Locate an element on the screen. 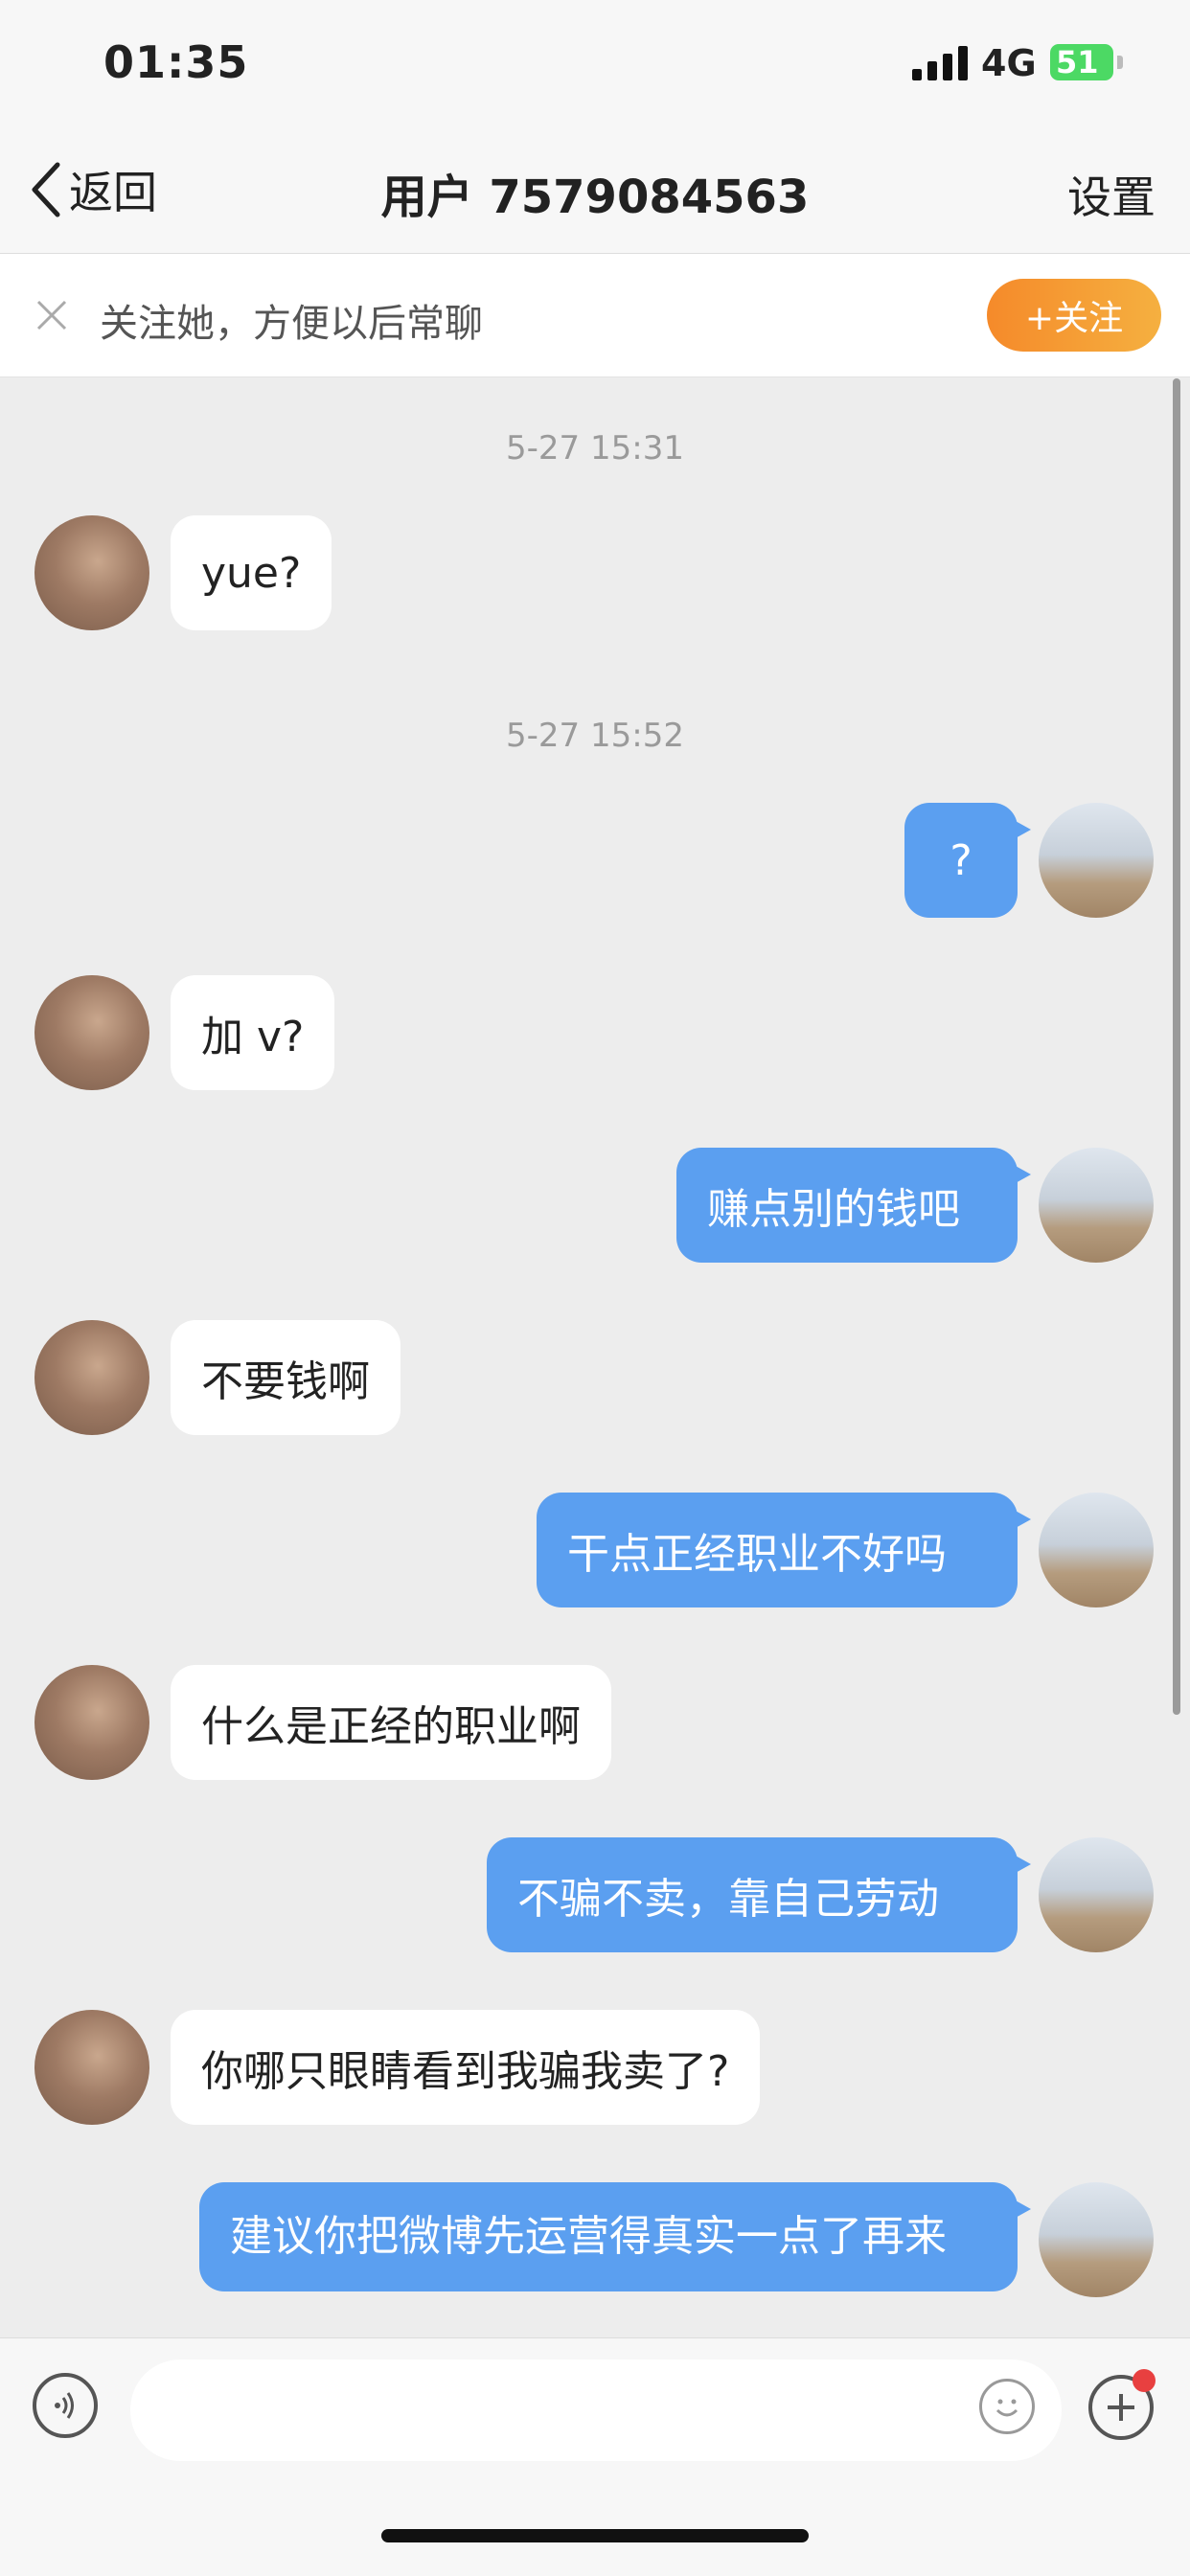  scrollbar is located at coordinates (1176, 1046).